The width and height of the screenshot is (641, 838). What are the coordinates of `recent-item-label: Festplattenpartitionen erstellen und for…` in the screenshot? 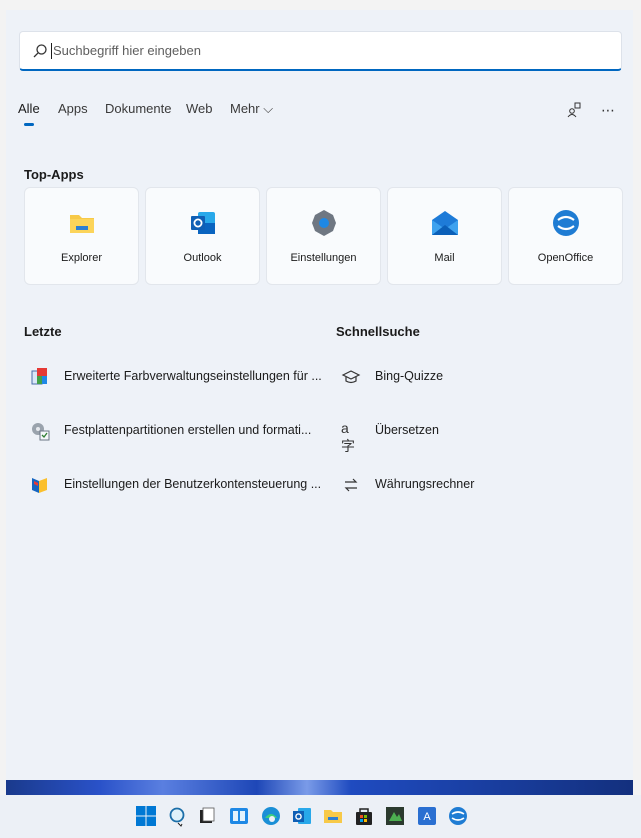 It's located at (188, 430).